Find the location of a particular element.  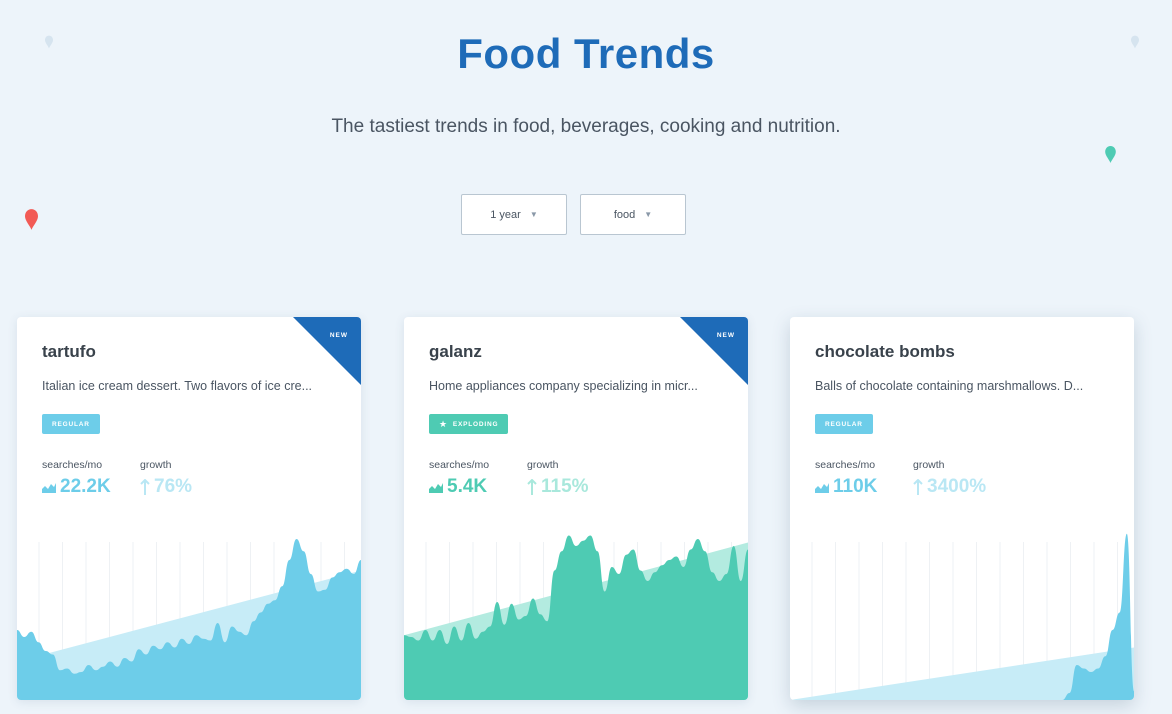

searches-value: 22.2K is located at coordinates (76, 487).